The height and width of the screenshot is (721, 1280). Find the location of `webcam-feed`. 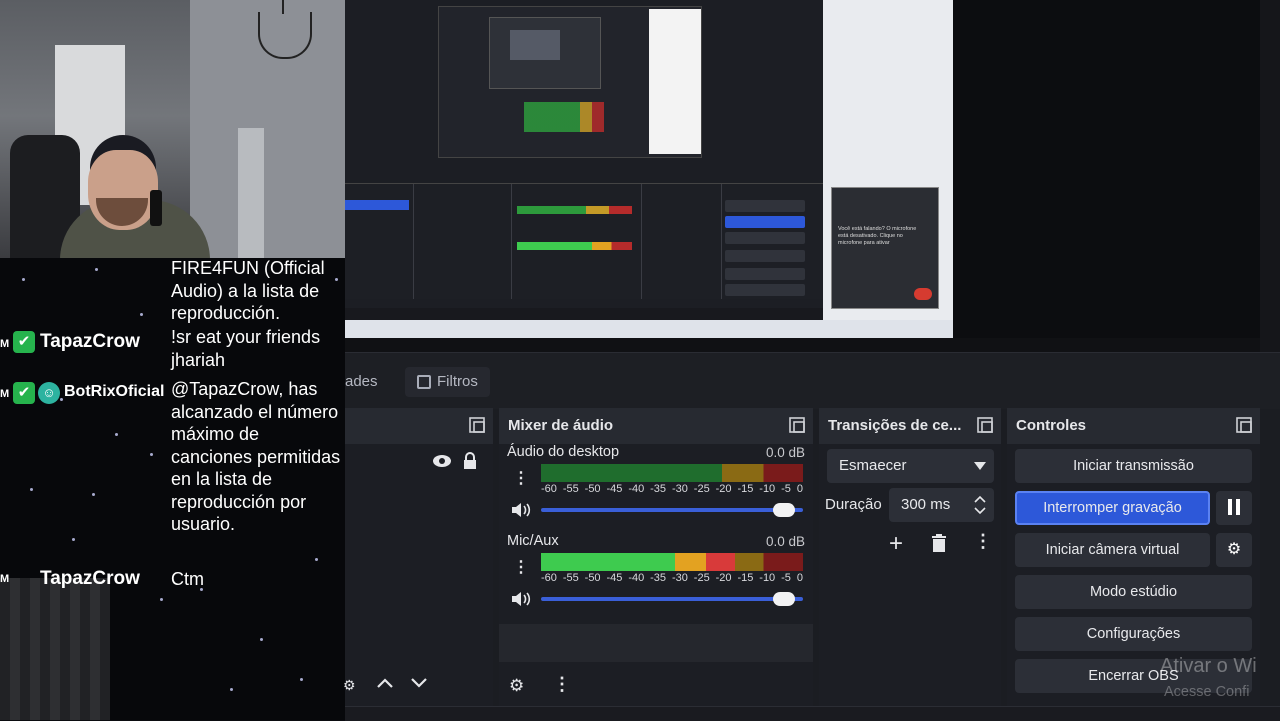

webcam-feed is located at coordinates (172, 129).